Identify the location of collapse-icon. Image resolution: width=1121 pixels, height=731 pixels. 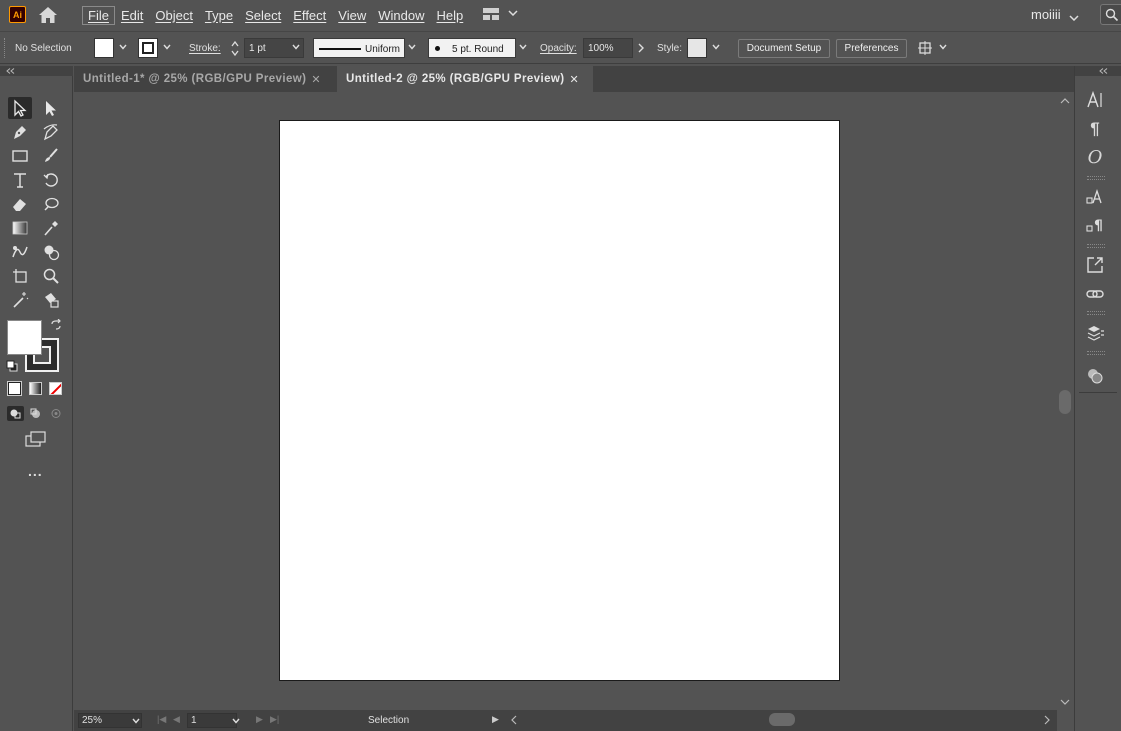
(10, 71).